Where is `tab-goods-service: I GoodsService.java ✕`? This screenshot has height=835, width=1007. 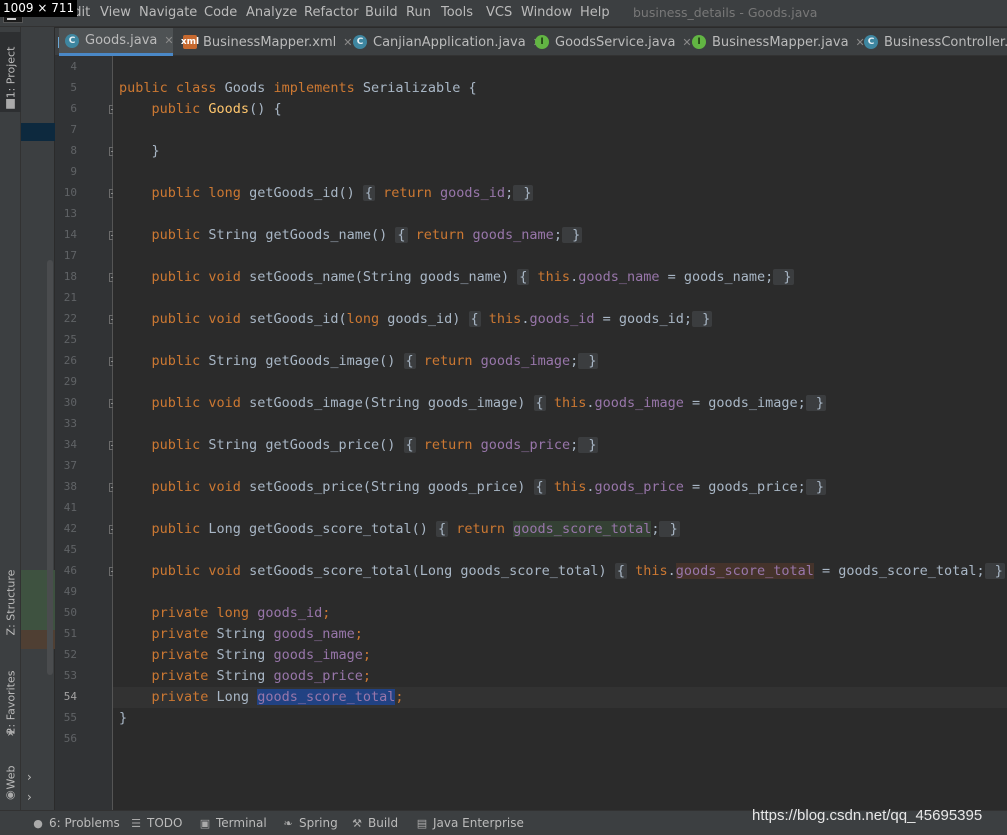
tab-goods-service: I GoodsService.java ✕ is located at coordinates (610, 42).